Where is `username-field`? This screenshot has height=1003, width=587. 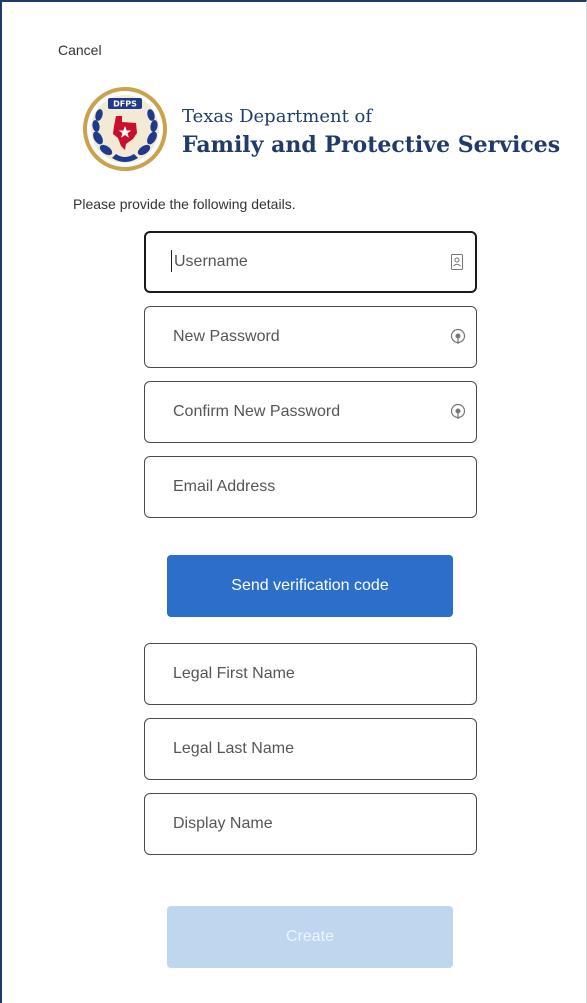 username-field is located at coordinates (310, 262).